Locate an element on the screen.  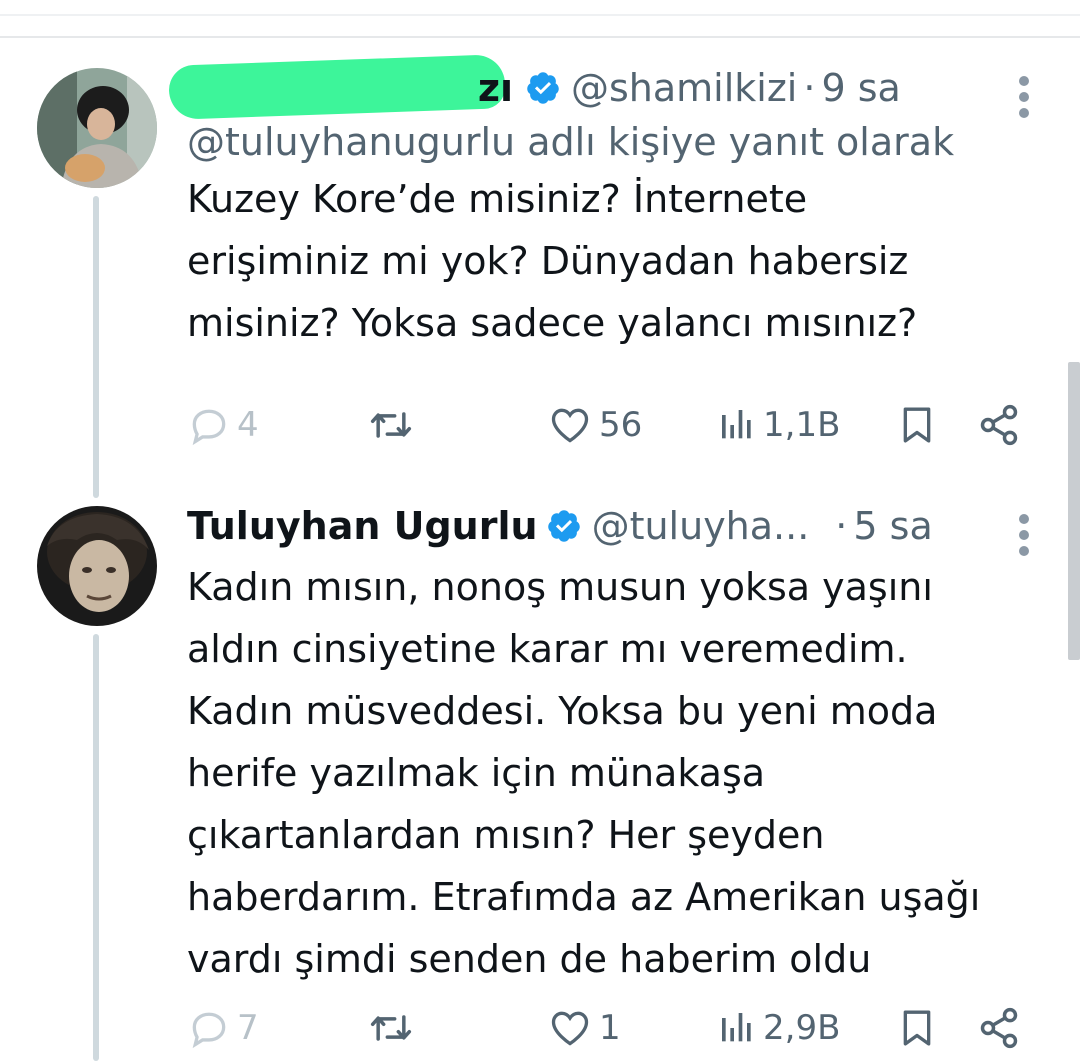
reply-button: 7 is located at coordinates (223, 1028).